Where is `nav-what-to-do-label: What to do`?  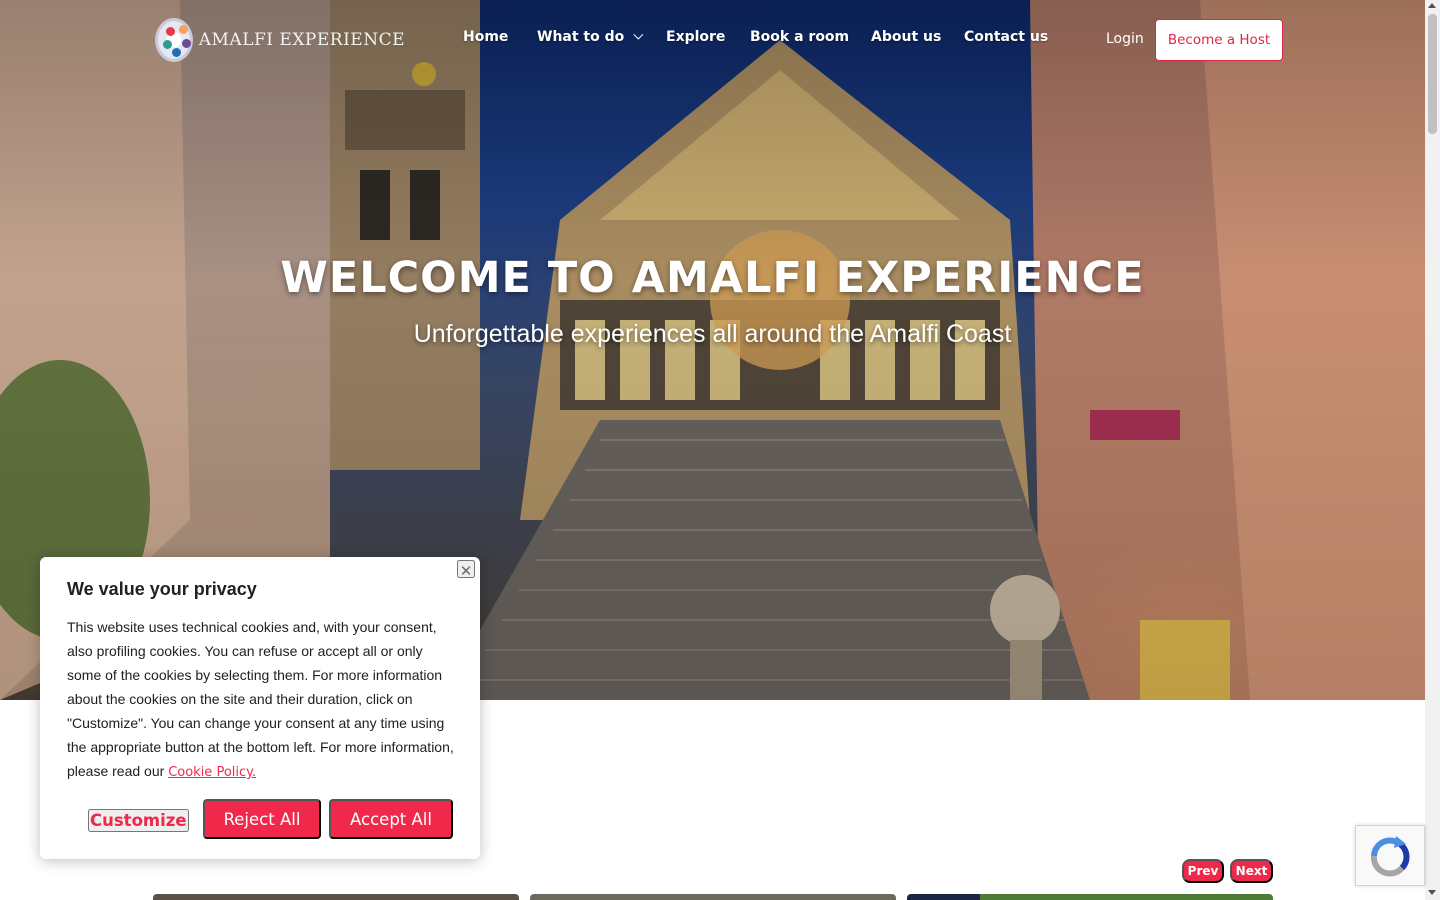
nav-what-to-do-label: What to do is located at coordinates (581, 37).